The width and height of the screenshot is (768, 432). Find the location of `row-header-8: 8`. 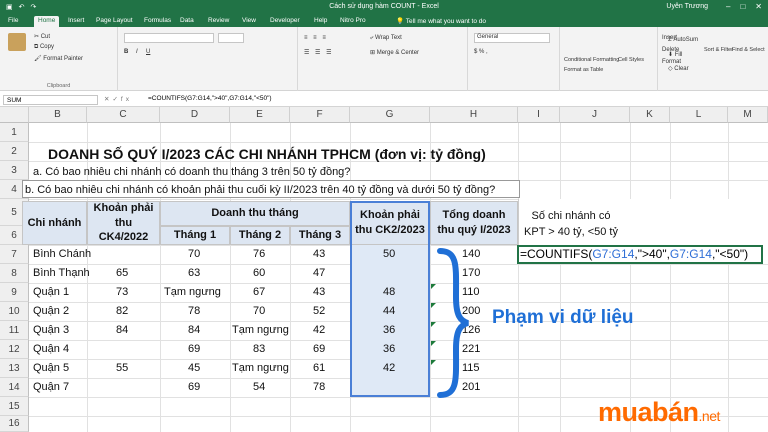

row-header-8: 8 is located at coordinates (14, 273).